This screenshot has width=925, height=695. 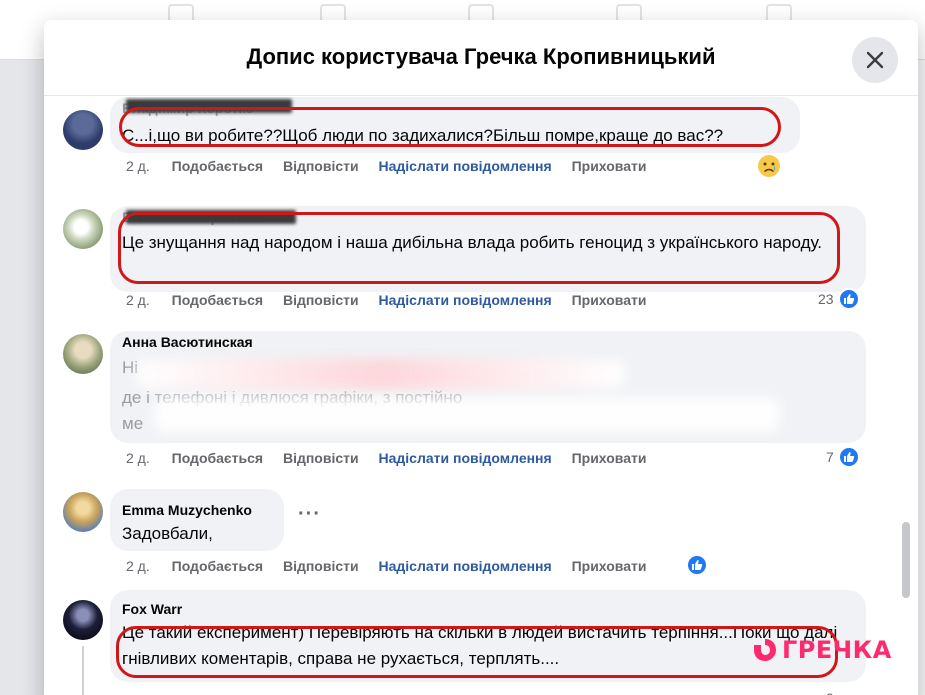 I want to click on dialog-header: Допис користувача Гречка Кропивницький, so click(x=481, y=58).